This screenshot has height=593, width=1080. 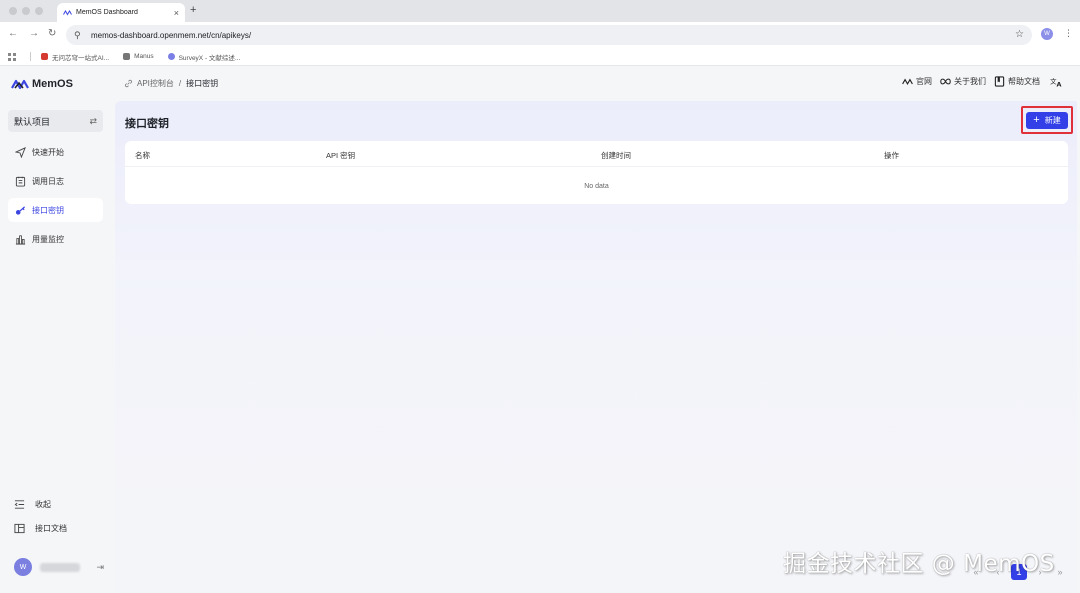 I want to click on about-us-label: 关于我们, so click(x=970, y=81).